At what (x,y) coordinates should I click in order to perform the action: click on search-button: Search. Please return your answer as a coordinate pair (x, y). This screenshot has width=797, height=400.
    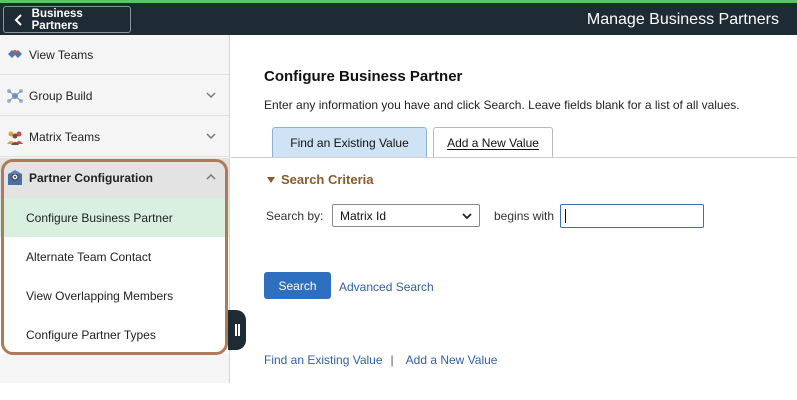
    Looking at the image, I should click on (297, 285).